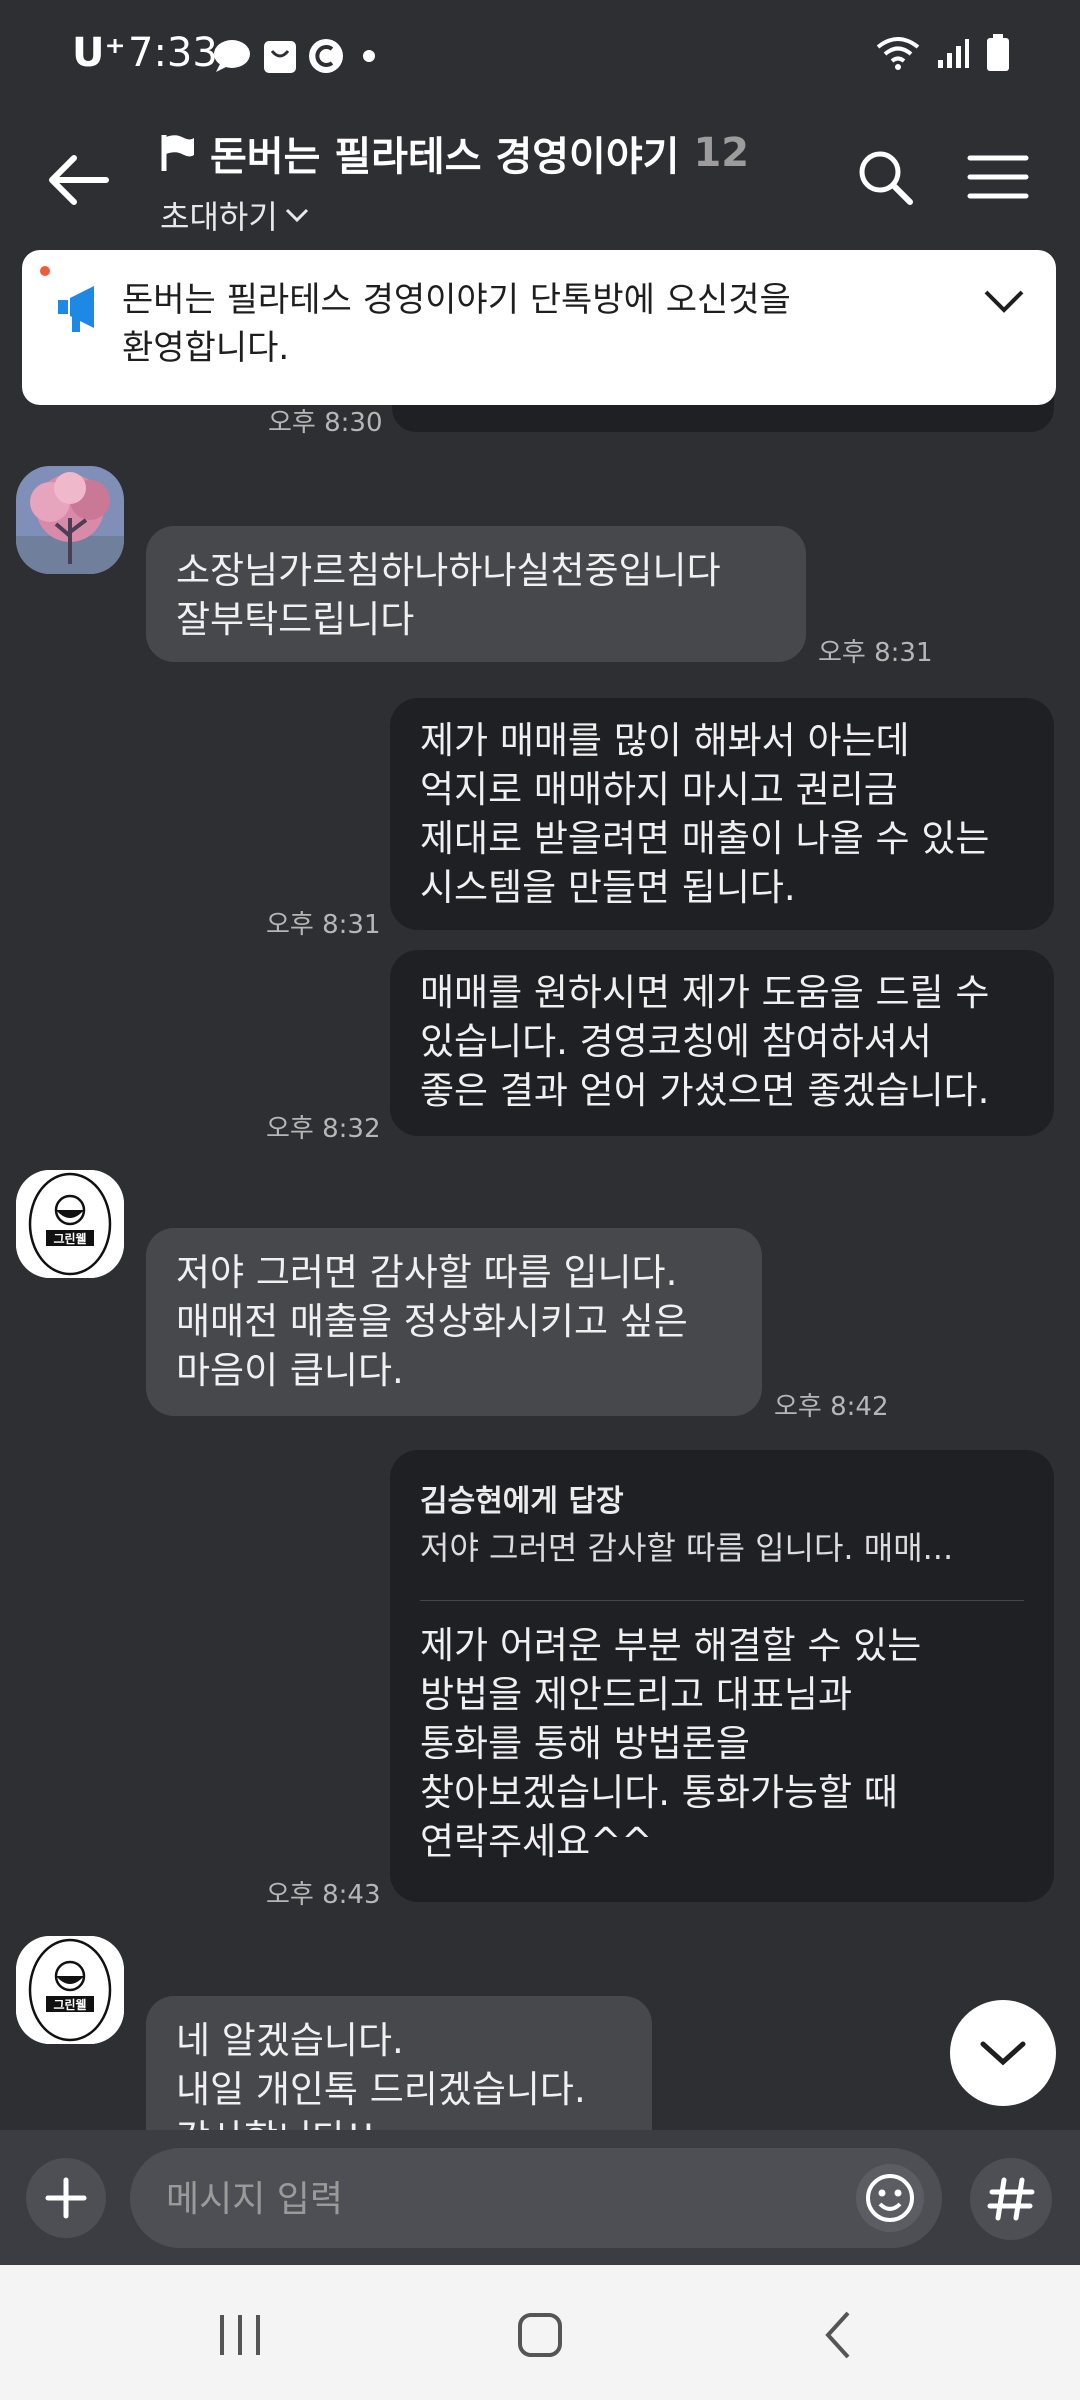 The height and width of the screenshot is (2400, 1080). What do you see at coordinates (898, 53) in the screenshot?
I see `wifi-icon` at bounding box center [898, 53].